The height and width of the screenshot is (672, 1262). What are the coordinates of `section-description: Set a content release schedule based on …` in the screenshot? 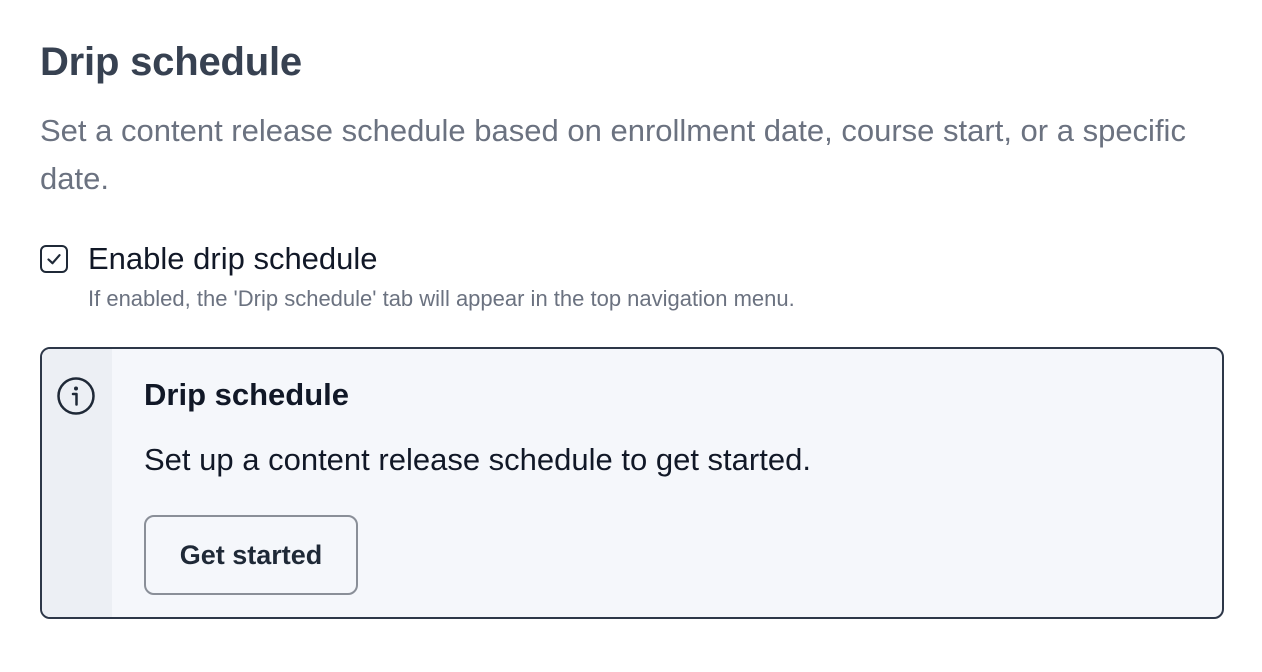 It's located at (613, 154).